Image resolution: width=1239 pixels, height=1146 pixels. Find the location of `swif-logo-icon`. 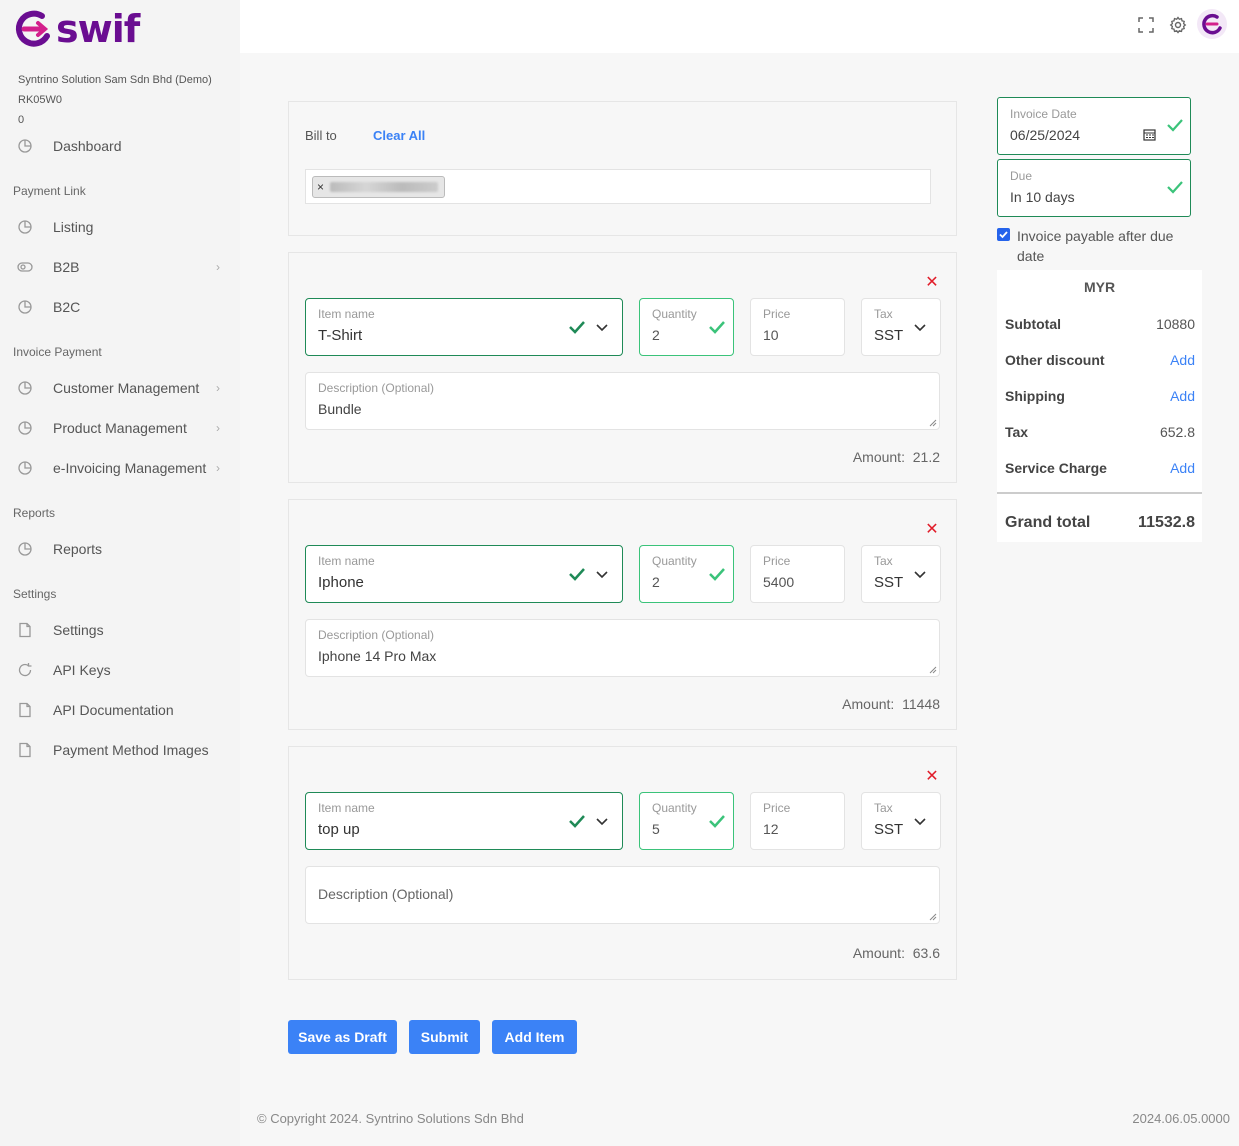

swif-logo-icon is located at coordinates (32, 28).